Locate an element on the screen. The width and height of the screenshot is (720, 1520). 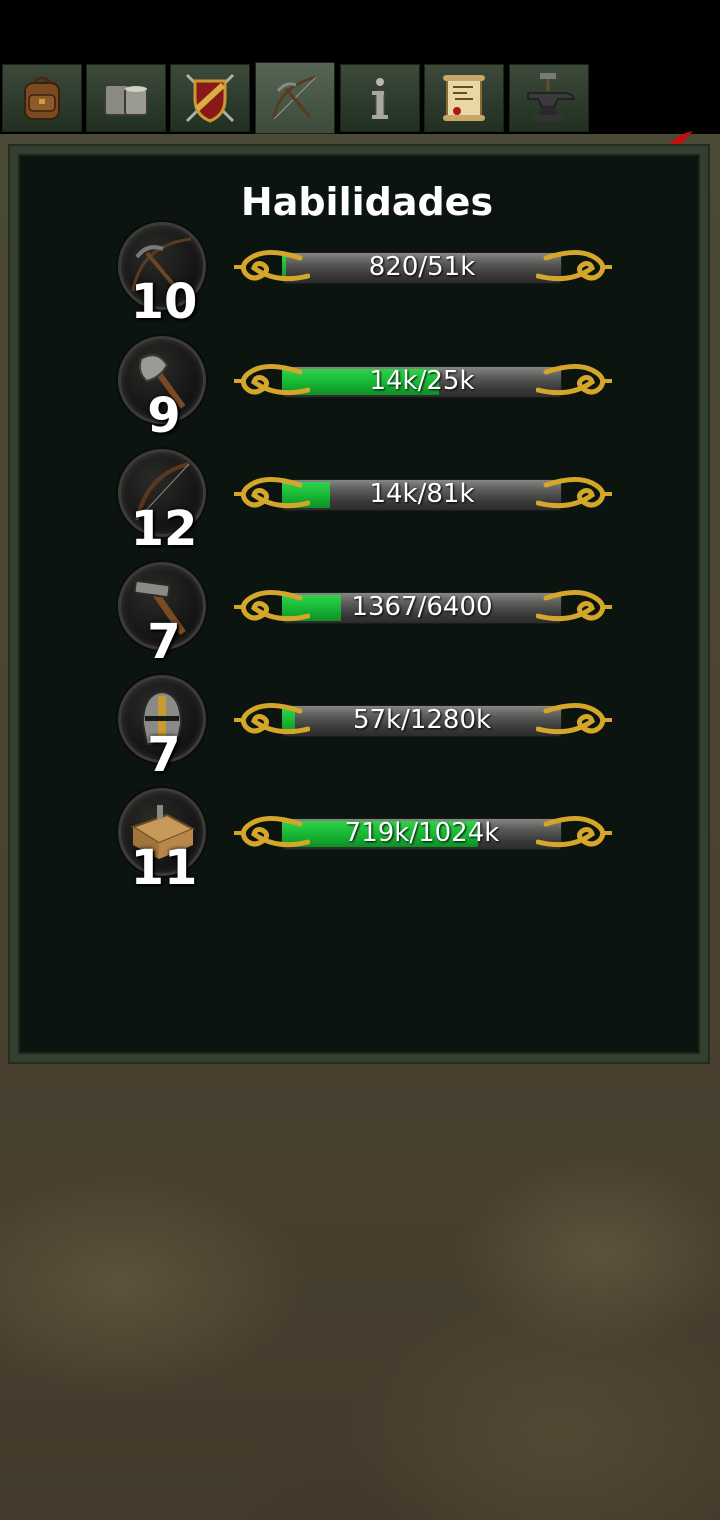
skill-row: 10 820/51k is located at coordinates (367, 277).